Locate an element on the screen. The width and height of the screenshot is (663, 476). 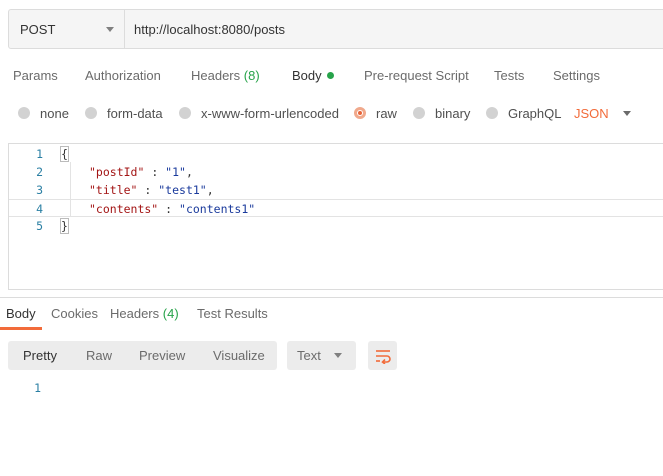
response-tab-body: Body is located at coordinates (21, 316).